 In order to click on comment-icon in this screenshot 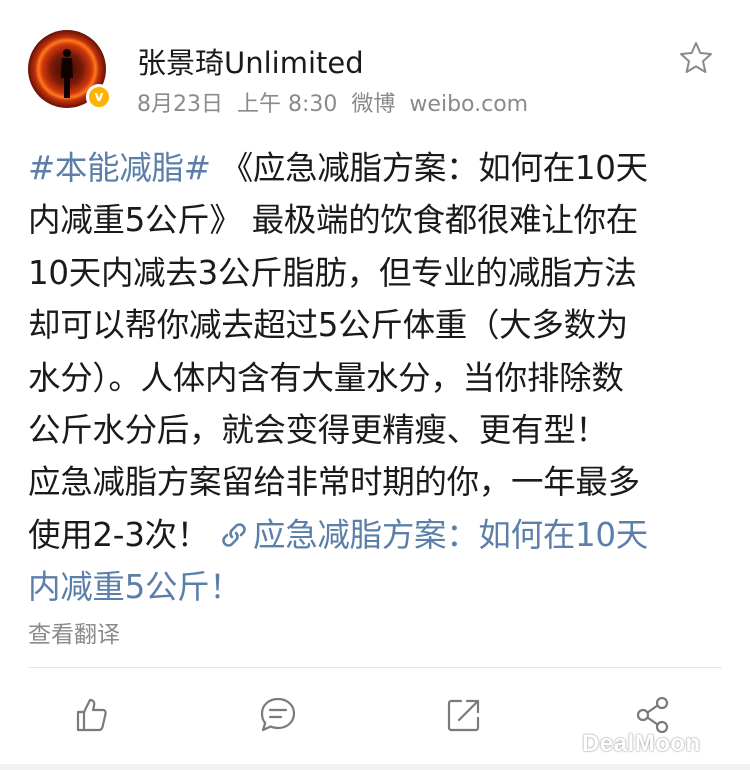, I will do `click(278, 715)`.